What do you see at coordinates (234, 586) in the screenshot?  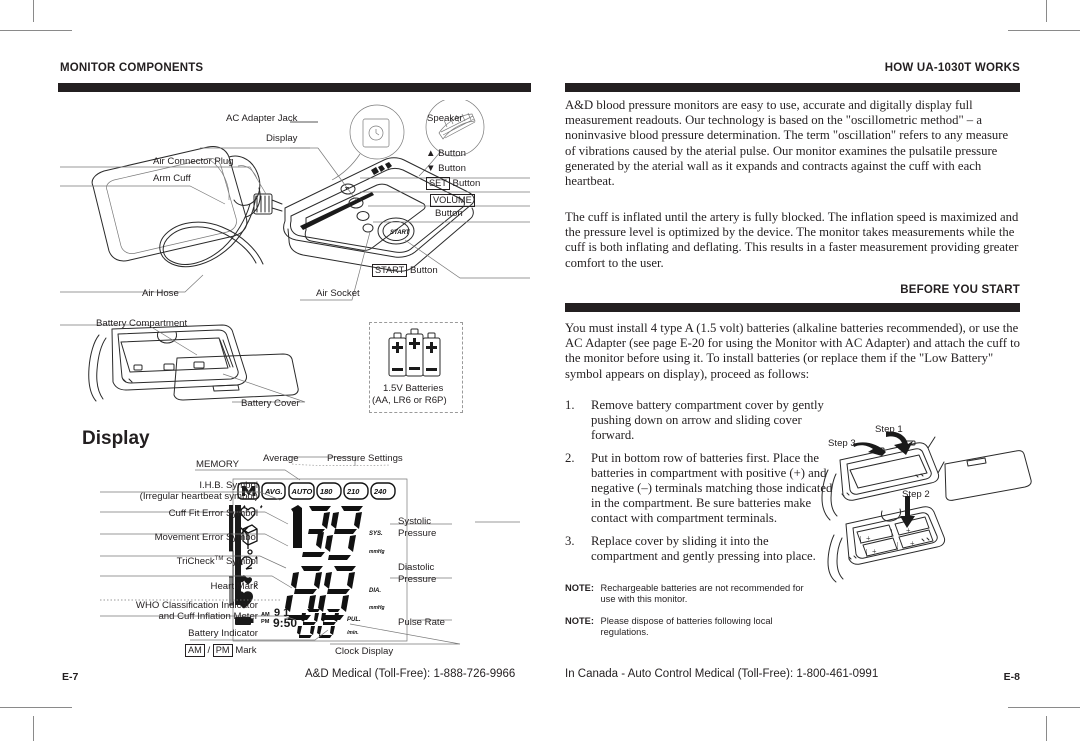 I see `label-heart-mark: Heart Mark` at bounding box center [234, 586].